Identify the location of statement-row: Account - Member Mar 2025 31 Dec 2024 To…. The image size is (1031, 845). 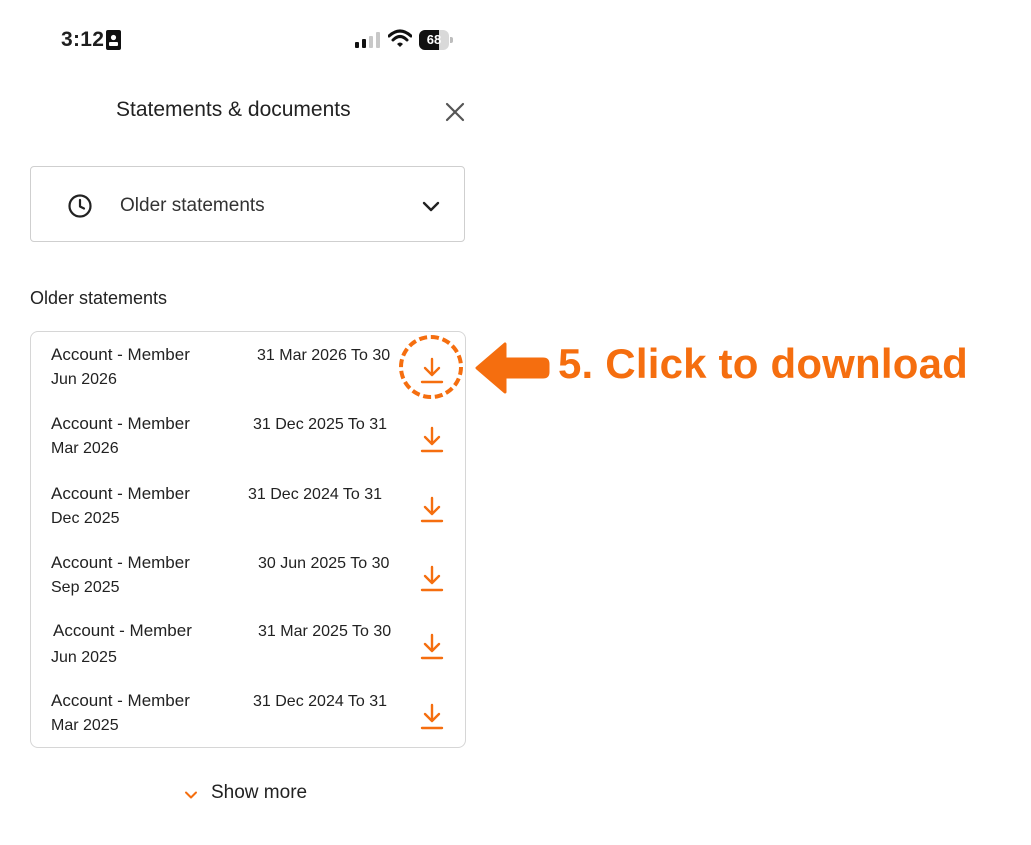
(248, 721).